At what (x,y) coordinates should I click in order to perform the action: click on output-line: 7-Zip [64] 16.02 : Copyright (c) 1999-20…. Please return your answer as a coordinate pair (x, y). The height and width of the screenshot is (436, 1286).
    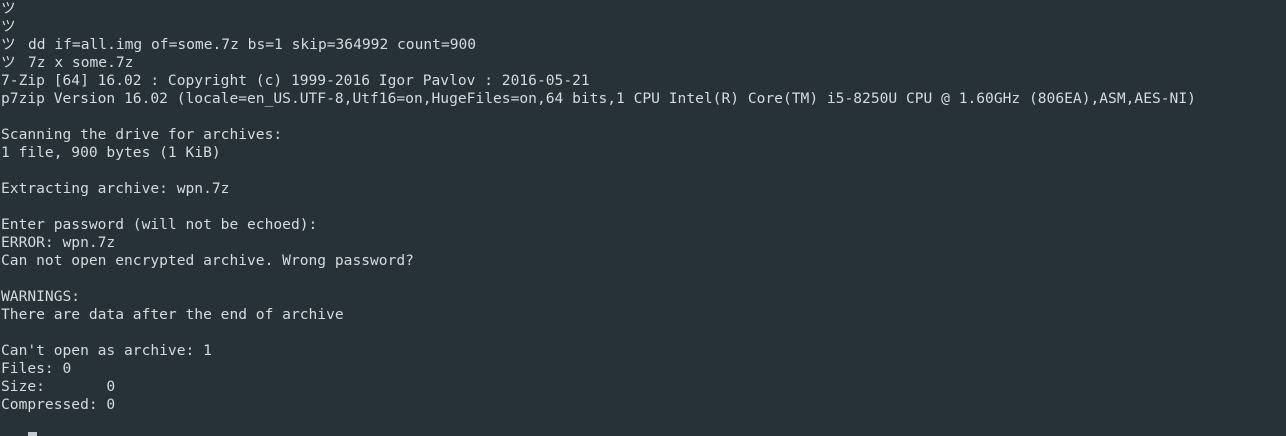
    Looking at the image, I should click on (295, 80).